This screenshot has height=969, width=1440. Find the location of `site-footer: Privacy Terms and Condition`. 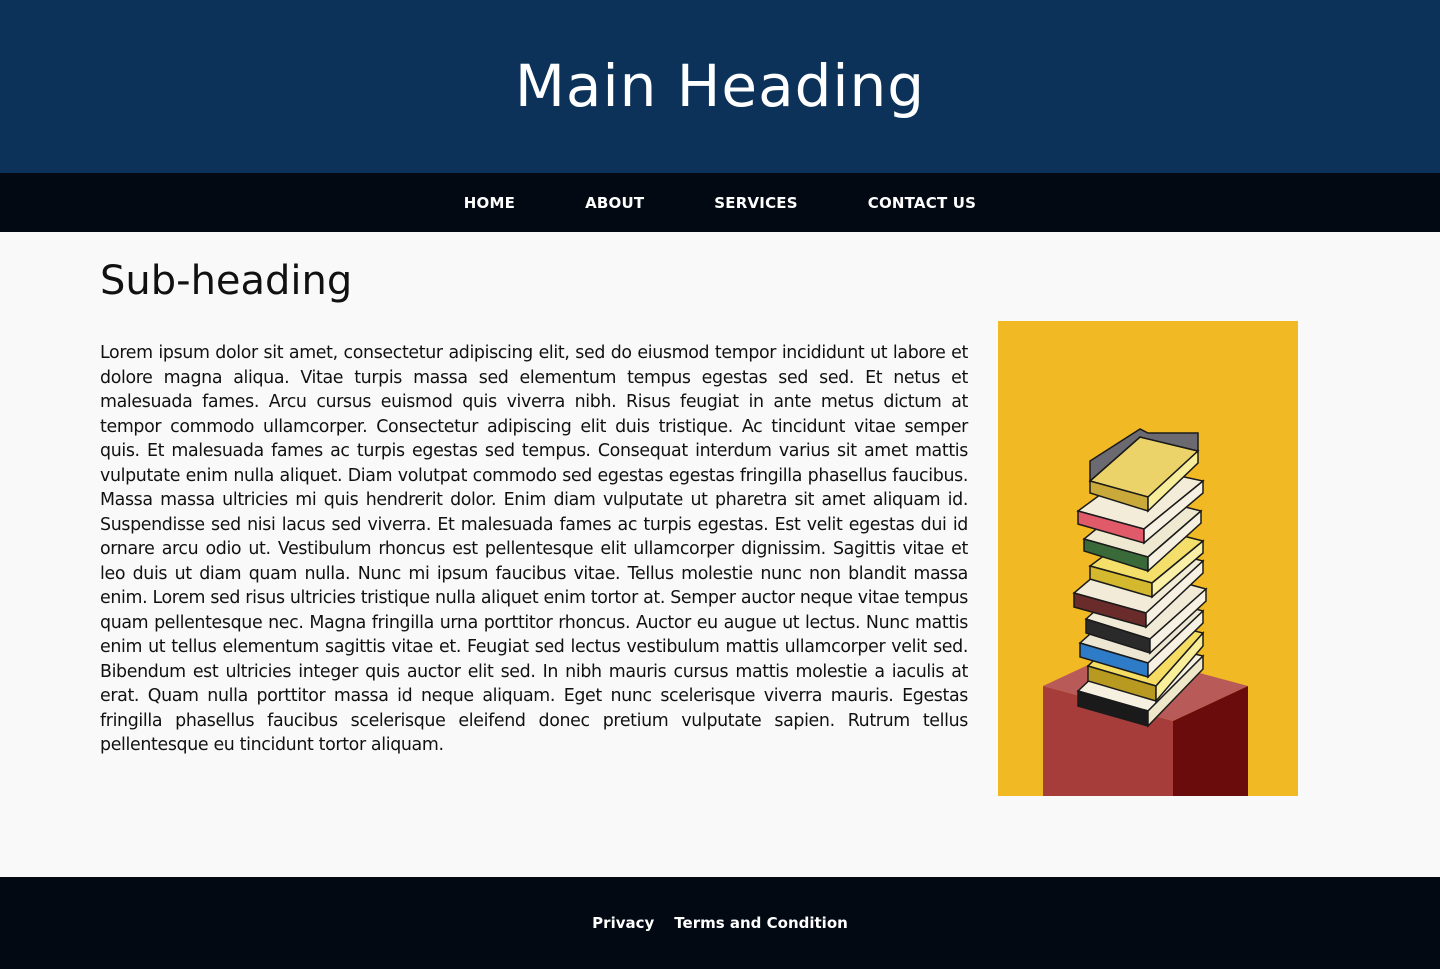

site-footer: Privacy Terms and Condition is located at coordinates (720, 923).